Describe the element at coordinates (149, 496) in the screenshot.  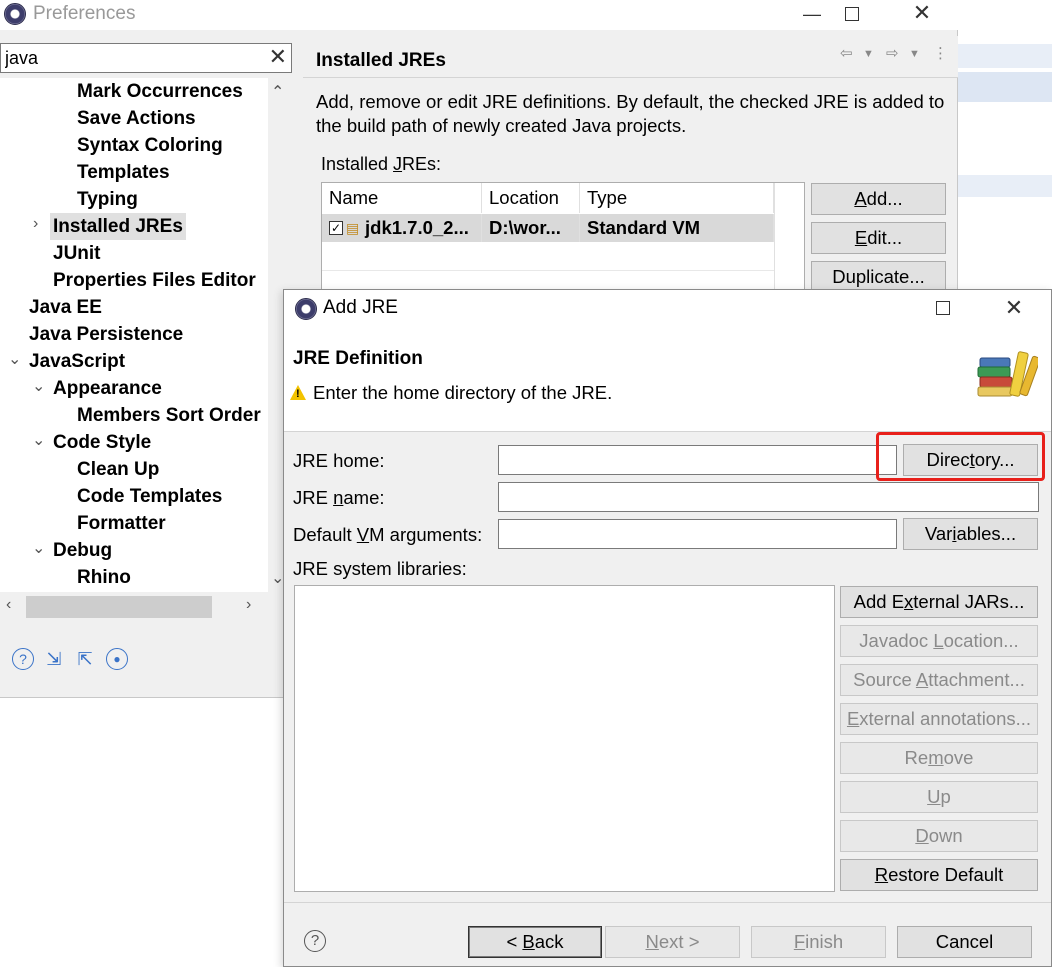
I see `tree-item-code-templates: Code Templates` at that location.